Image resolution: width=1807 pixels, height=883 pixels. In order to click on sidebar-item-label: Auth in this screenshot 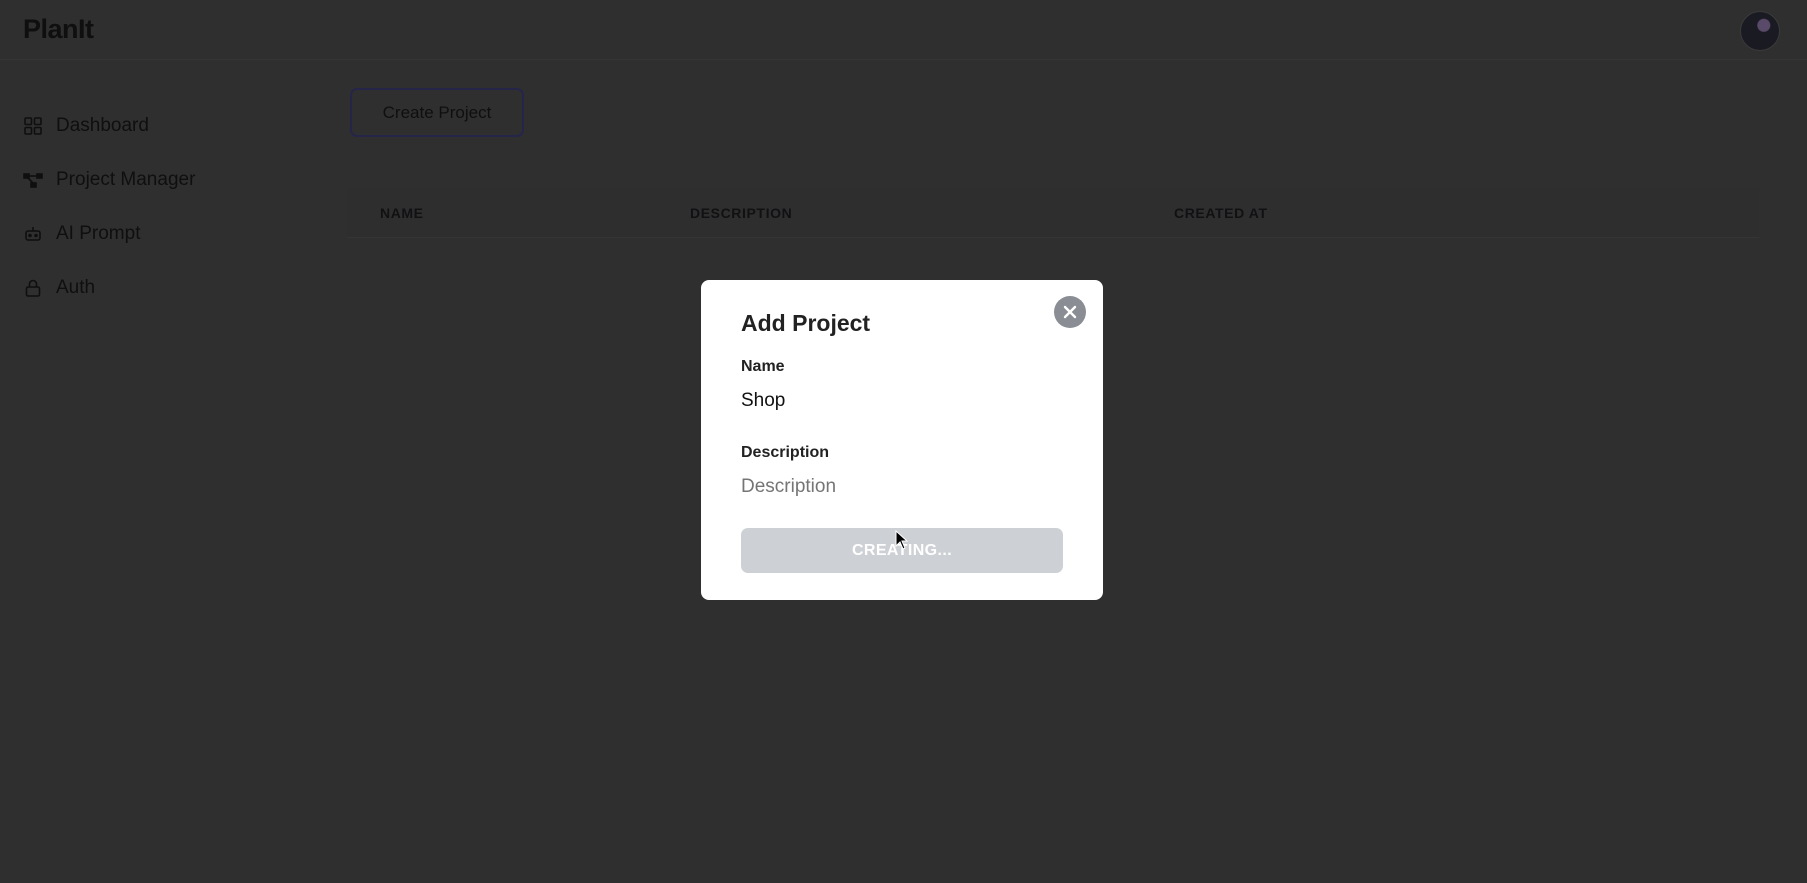, I will do `click(76, 287)`.